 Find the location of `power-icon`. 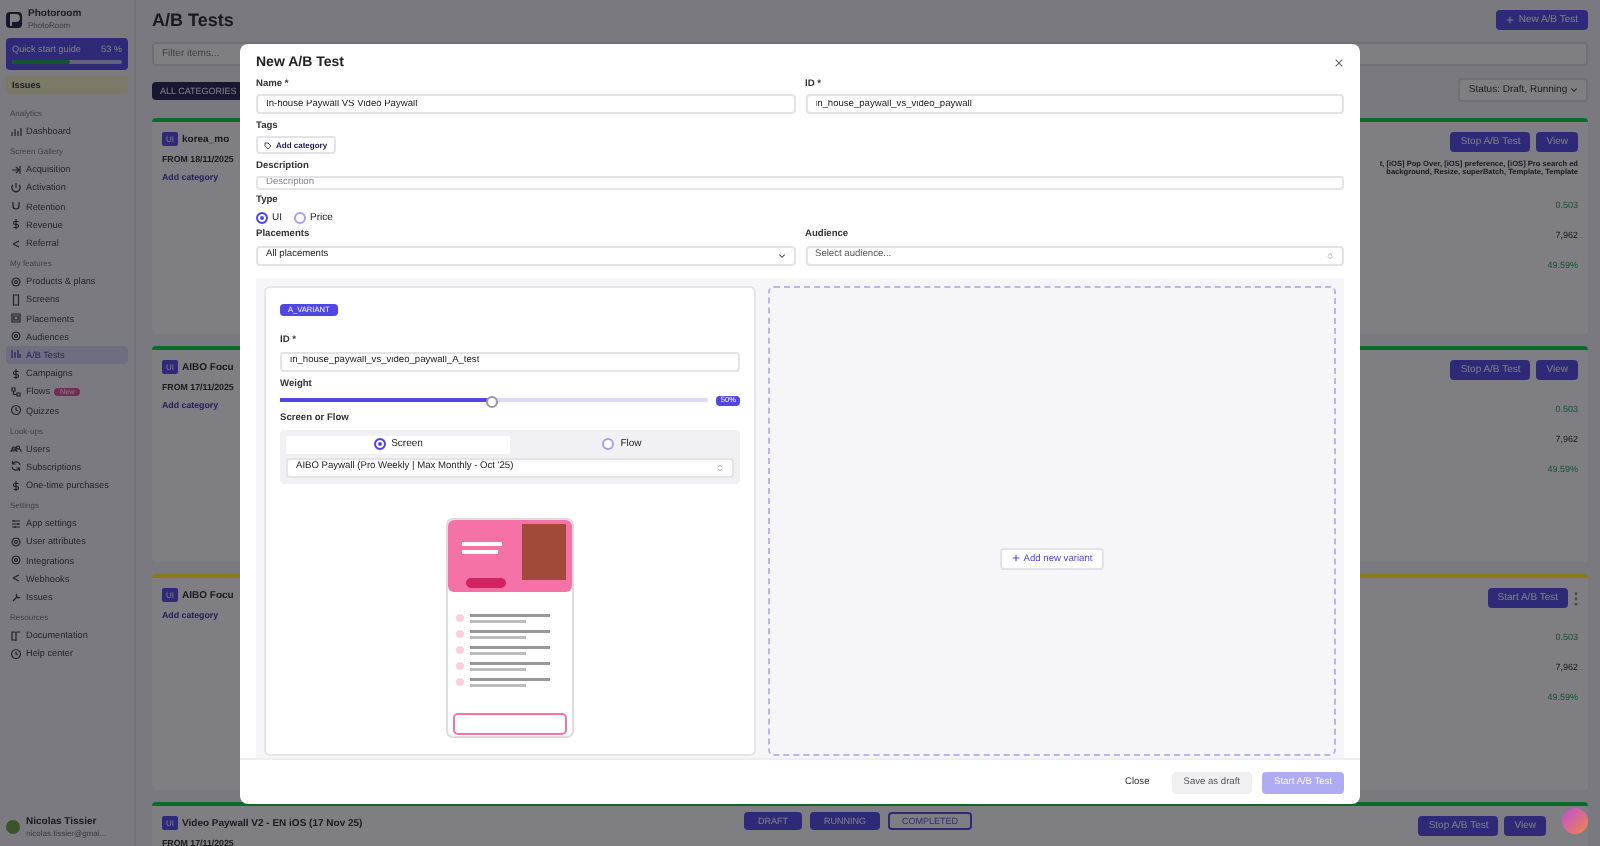

power-icon is located at coordinates (16, 187).